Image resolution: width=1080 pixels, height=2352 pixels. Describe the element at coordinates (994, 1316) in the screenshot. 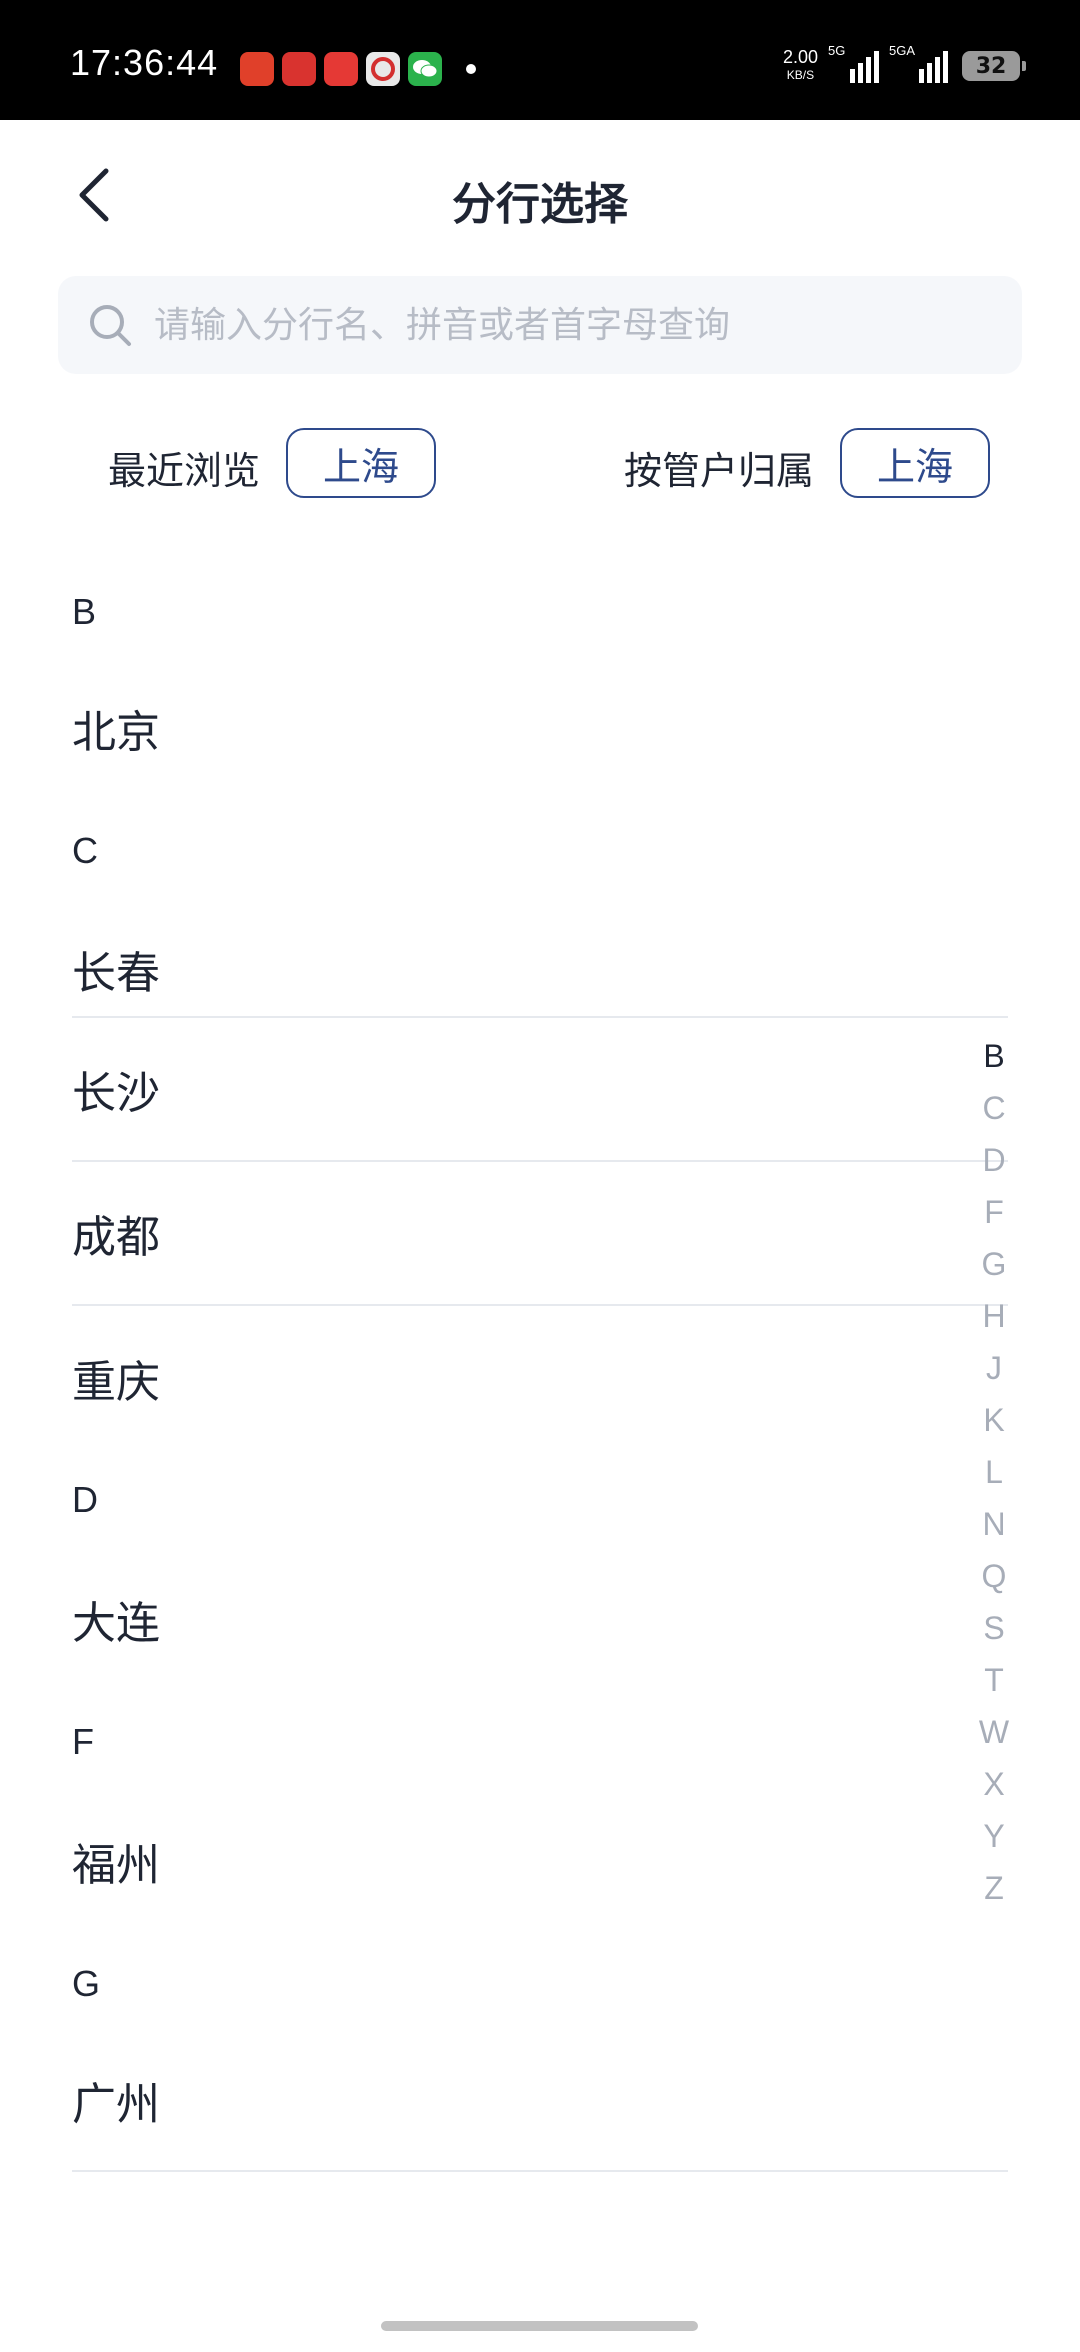

I see `alpha-index-item: H` at that location.